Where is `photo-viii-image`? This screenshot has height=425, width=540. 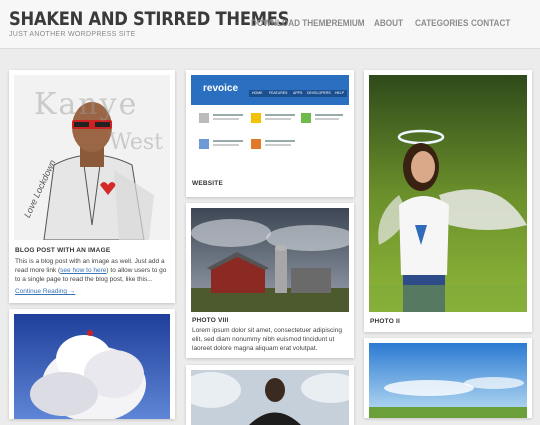
photo-viii-image is located at coordinates (270, 260).